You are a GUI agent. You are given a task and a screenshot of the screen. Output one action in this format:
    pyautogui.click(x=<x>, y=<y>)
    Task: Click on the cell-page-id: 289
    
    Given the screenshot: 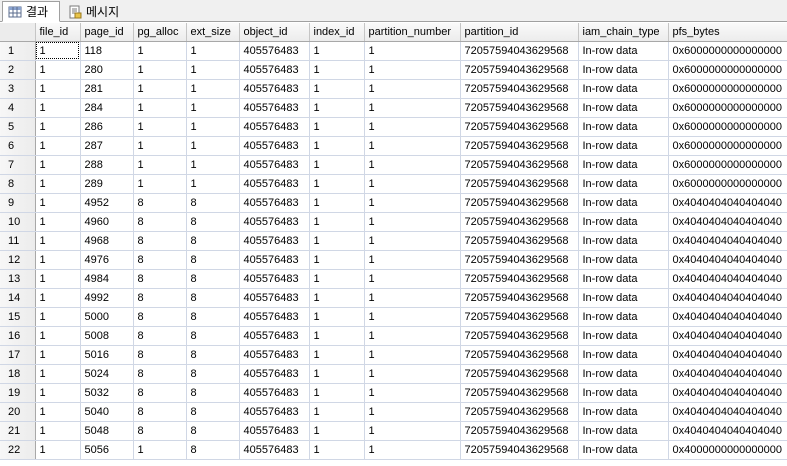 What is the action you would take?
    pyautogui.click(x=107, y=184)
    